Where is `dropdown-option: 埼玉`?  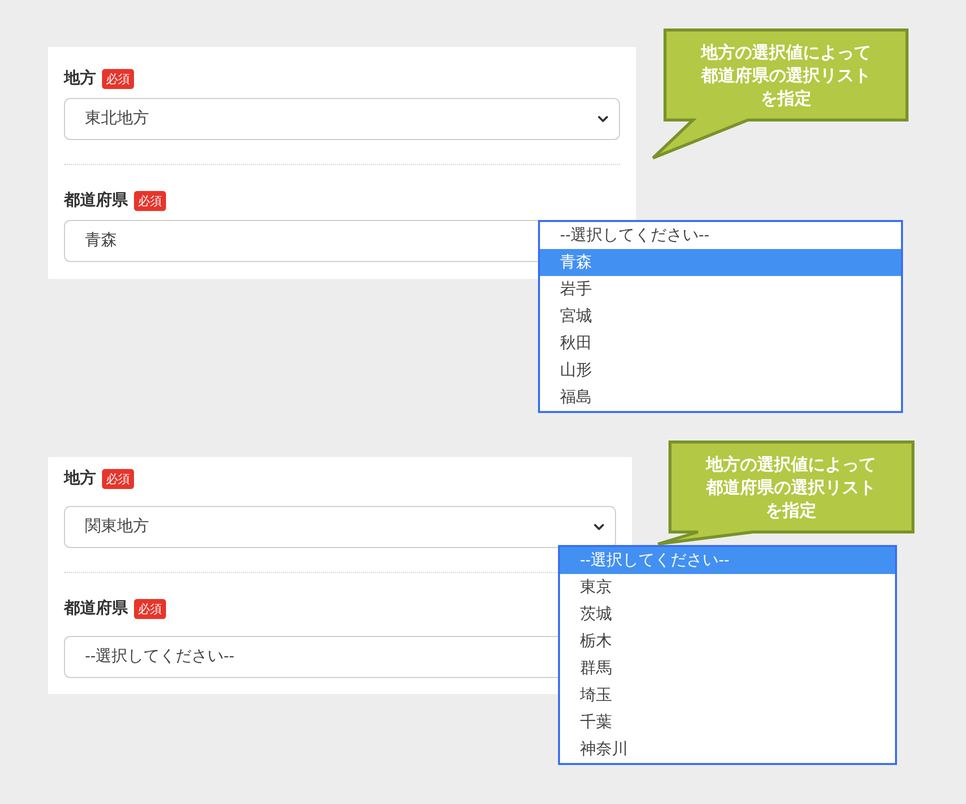 dropdown-option: 埼玉 is located at coordinates (727, 695).